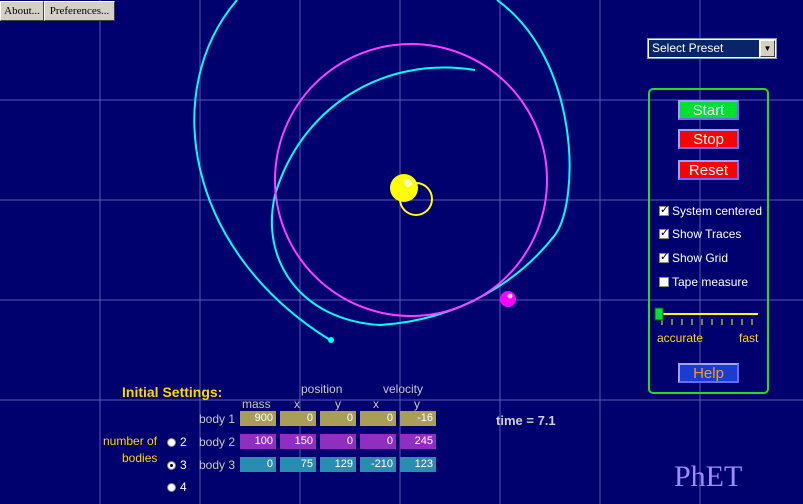 The image size is (803, 504). What do you see at coordinates (749, 338) in the screenshot?
I see `speed-fast-label: fast` at bounding box center [749, 338].